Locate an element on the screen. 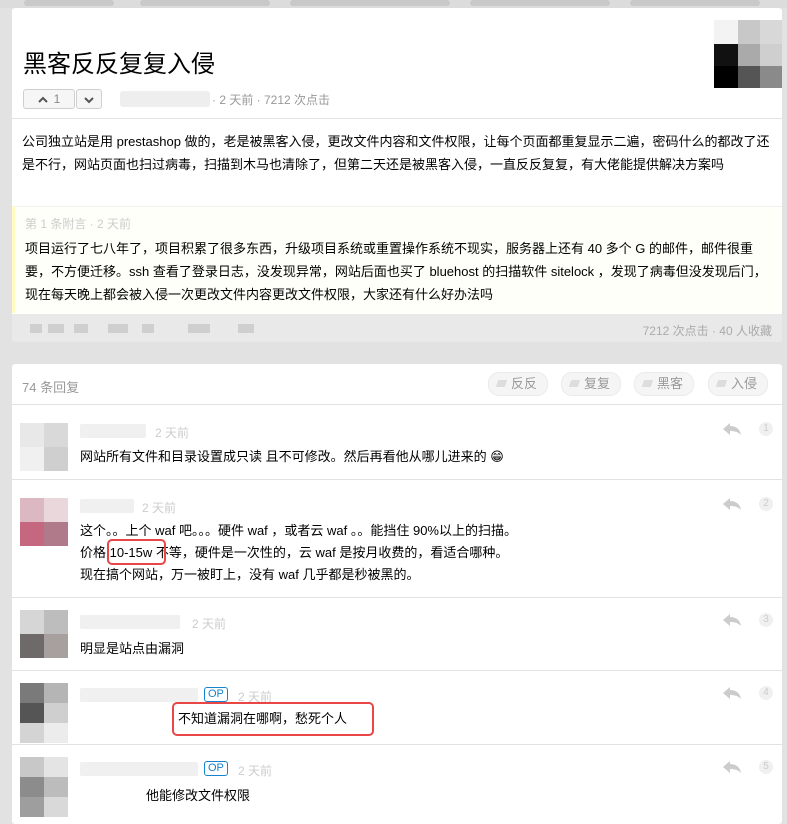  chevron-up-icon is located at coordinates (42, 99).